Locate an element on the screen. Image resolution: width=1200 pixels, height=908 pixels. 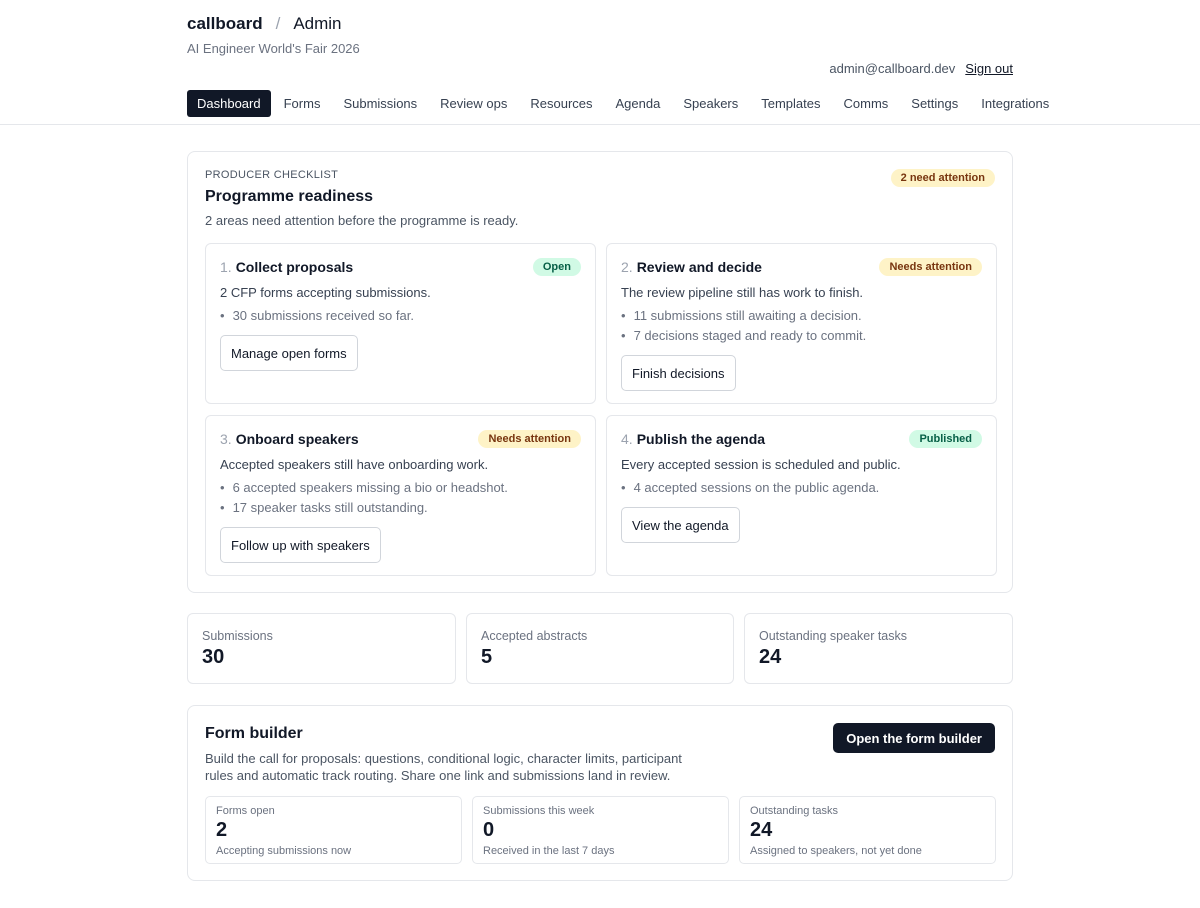
list-item: 30 submissions received so far. is located at coordinates (317, 318).